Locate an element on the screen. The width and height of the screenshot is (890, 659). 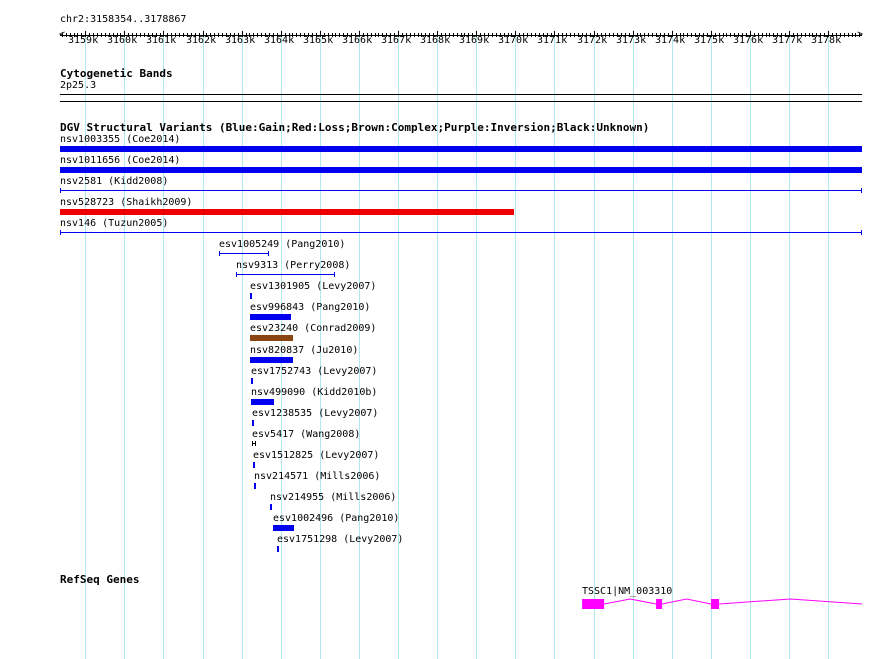
gene-intron-line is located at coordinates (733, 601).